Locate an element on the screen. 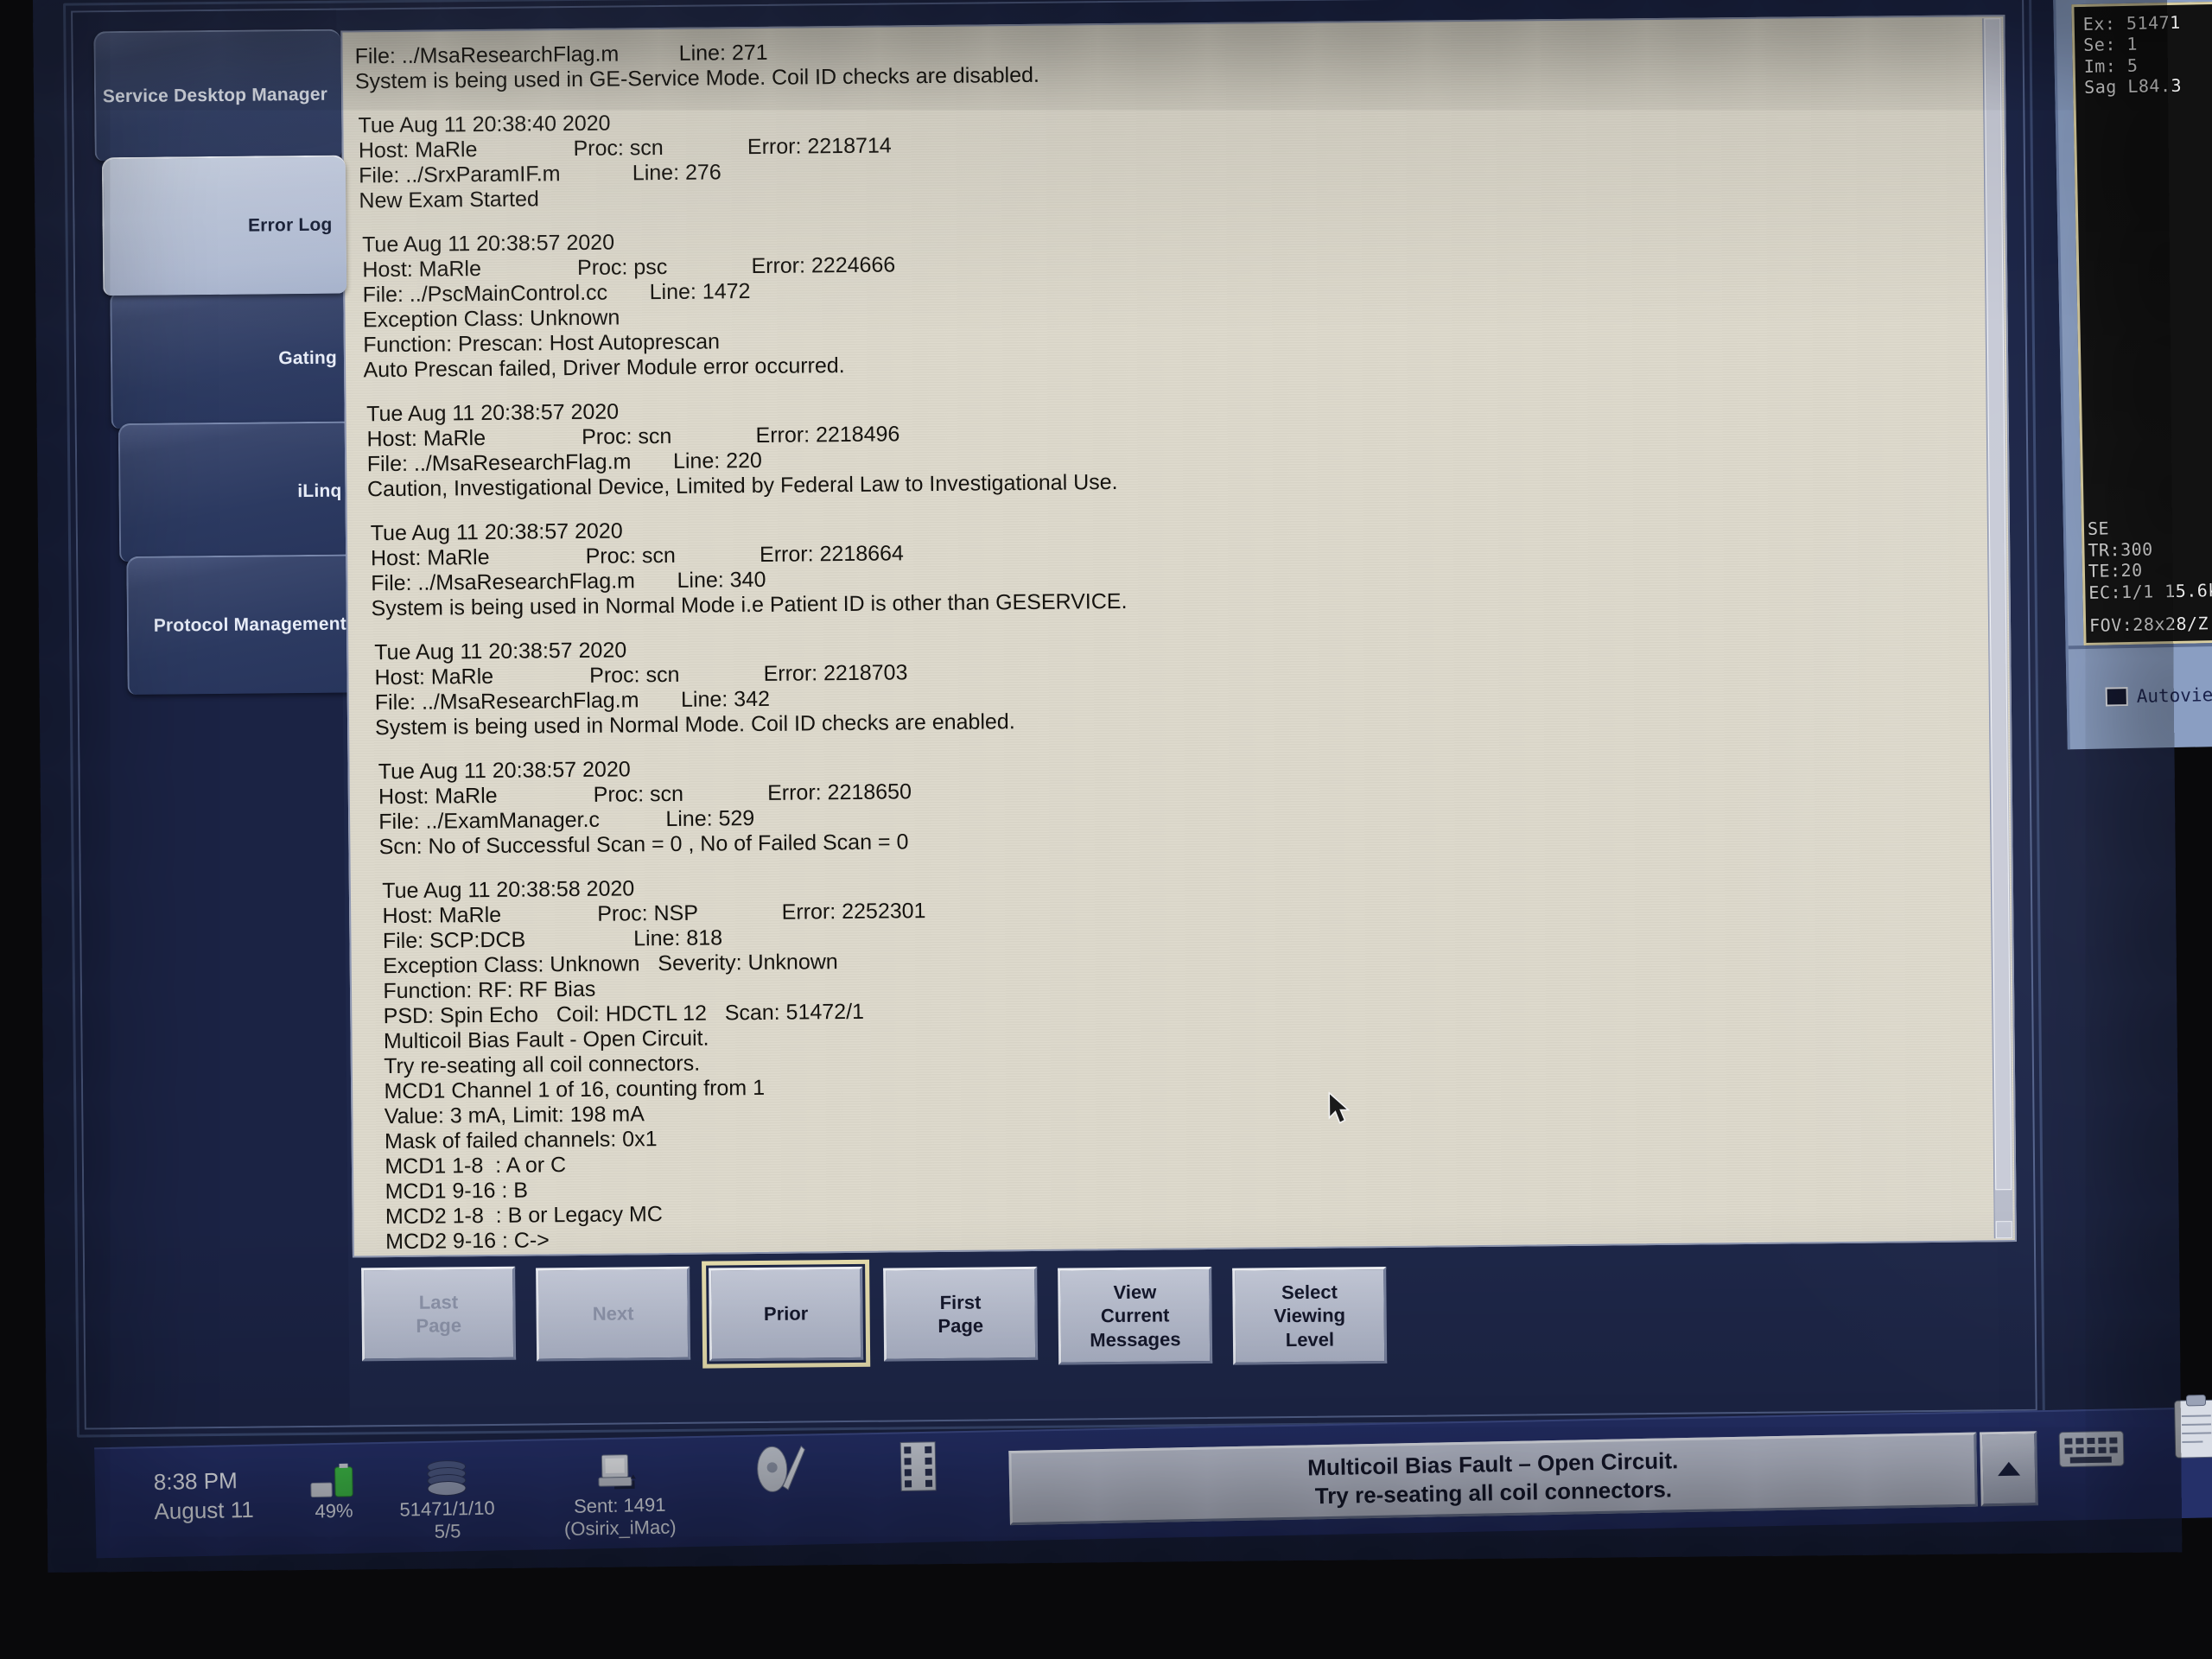  viewport-fov-label: FOV:28x28/Z is located at coordinates (2148, 624).